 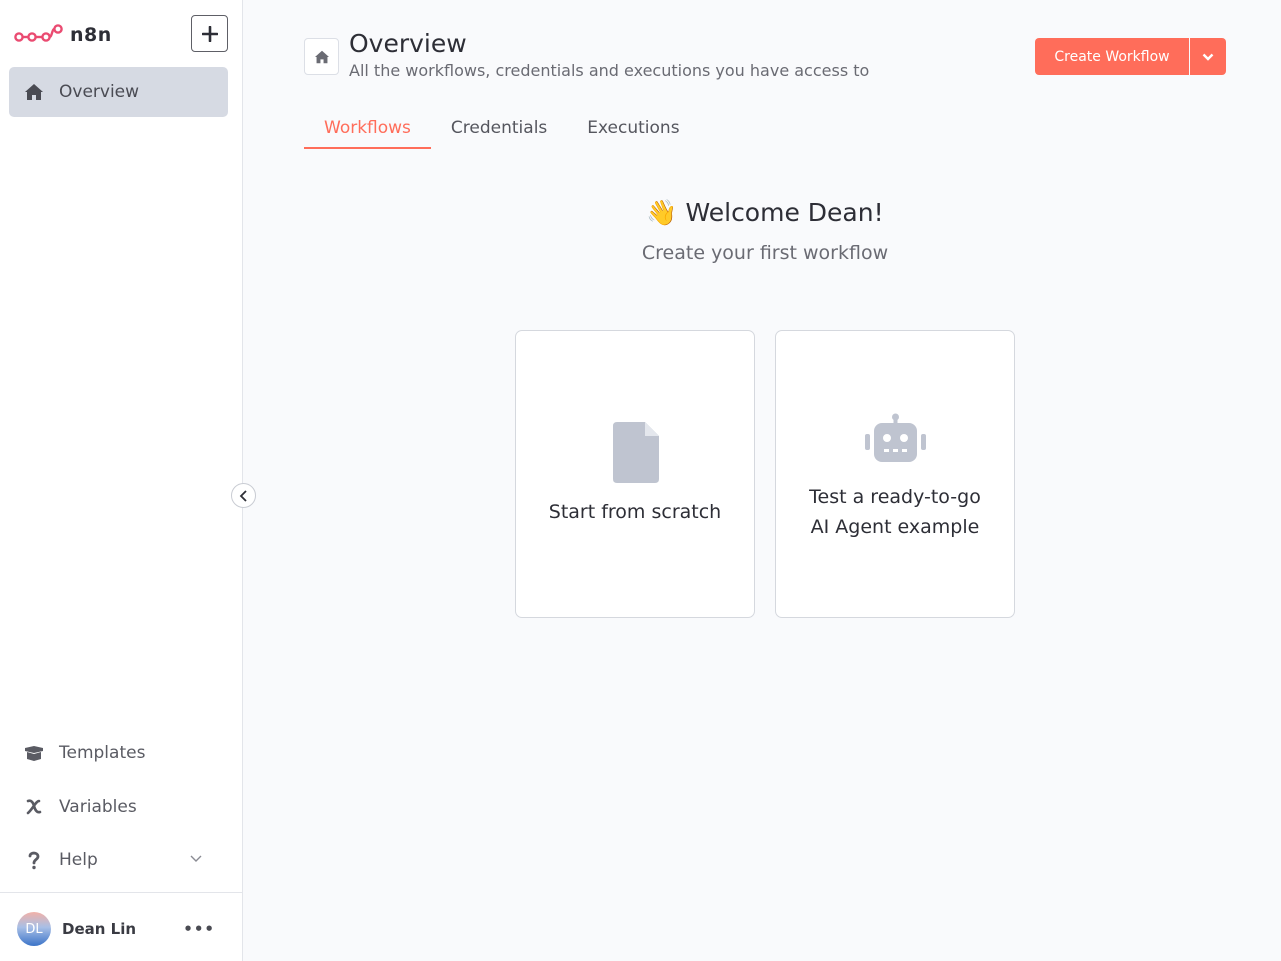 I want to click on tab-workflows: Workflows, so click(x=367, y=128).